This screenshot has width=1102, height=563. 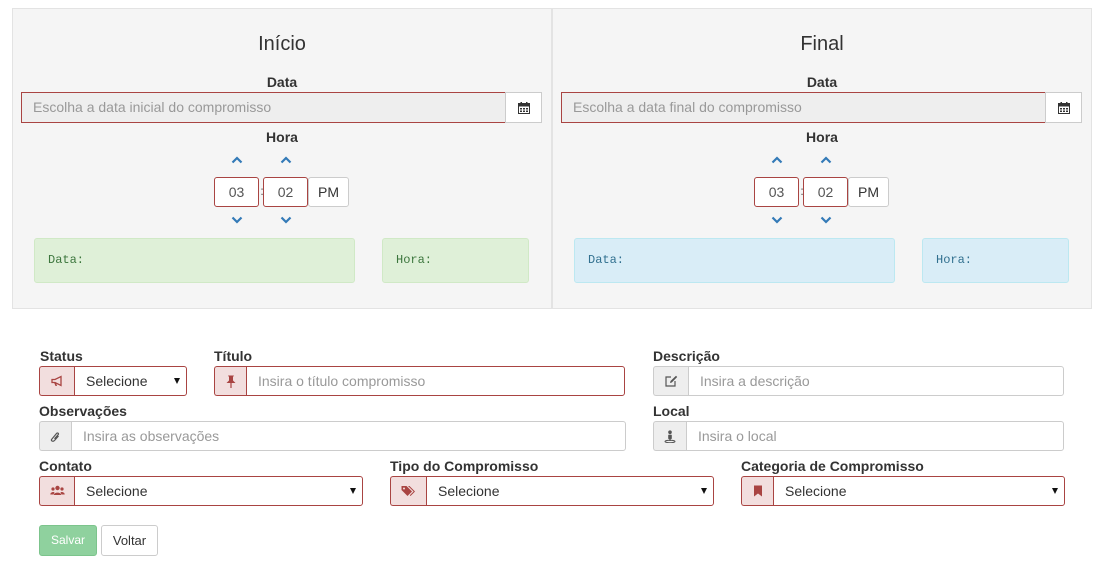 What do you see at coordinates (194, 260) in the screenshot?
I see `start-date-output: Data:` at bounding box center [194, 260].